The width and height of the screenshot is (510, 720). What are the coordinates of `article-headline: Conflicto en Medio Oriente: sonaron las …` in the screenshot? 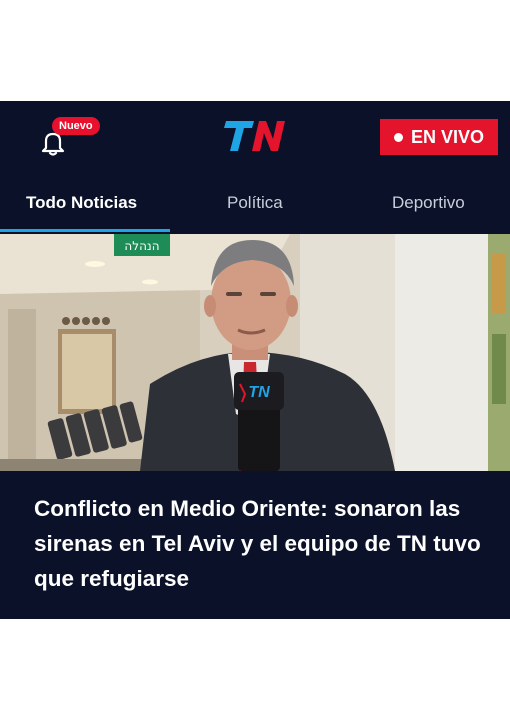 It's located at (259, 543).